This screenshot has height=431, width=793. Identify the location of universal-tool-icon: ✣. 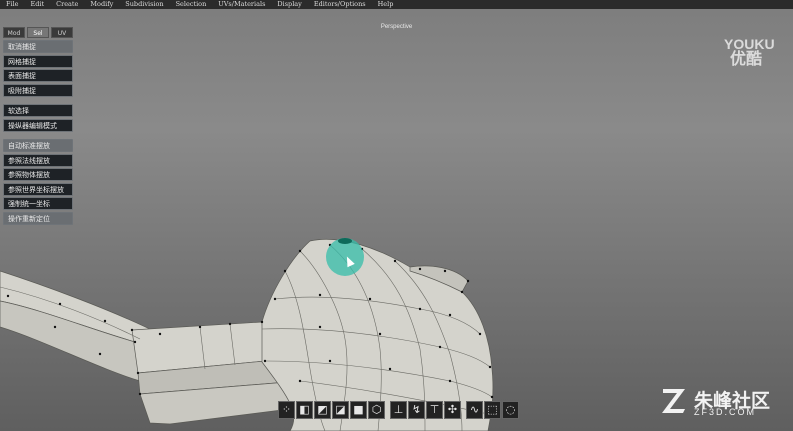
(452, 410).